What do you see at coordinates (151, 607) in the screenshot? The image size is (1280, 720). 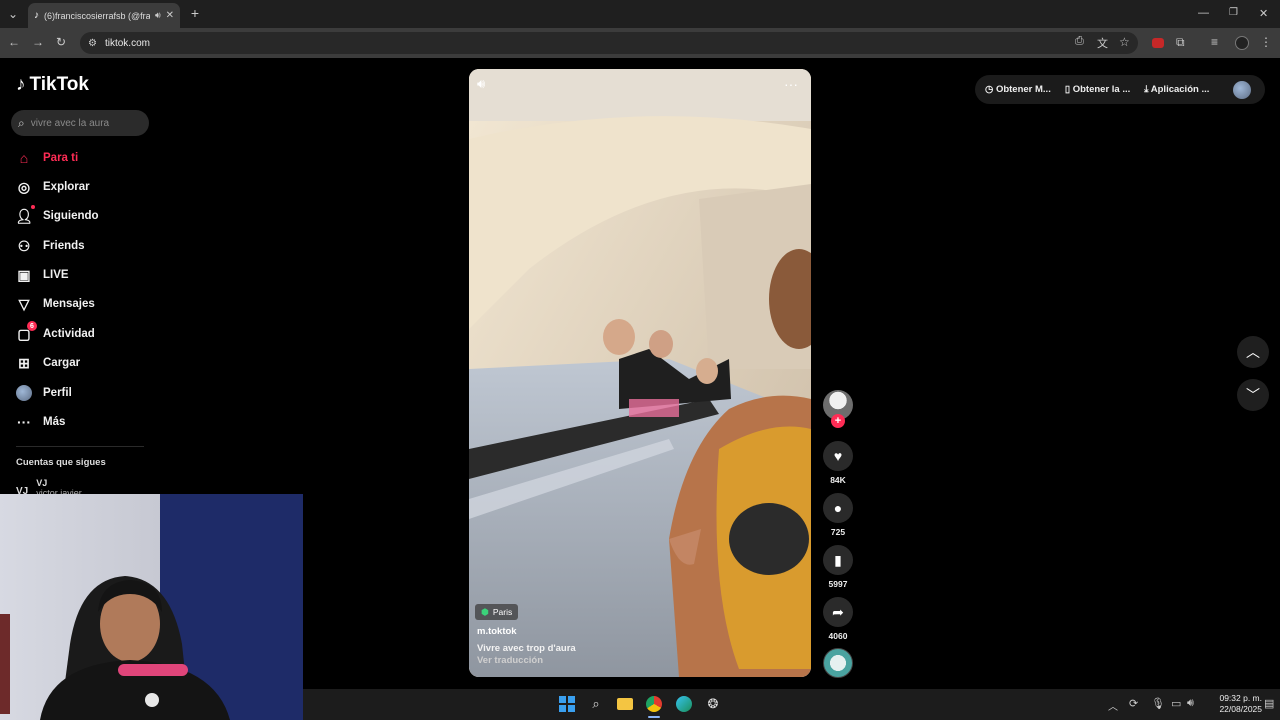 I see `webcam-overlay` at bounding box center [151, 607].